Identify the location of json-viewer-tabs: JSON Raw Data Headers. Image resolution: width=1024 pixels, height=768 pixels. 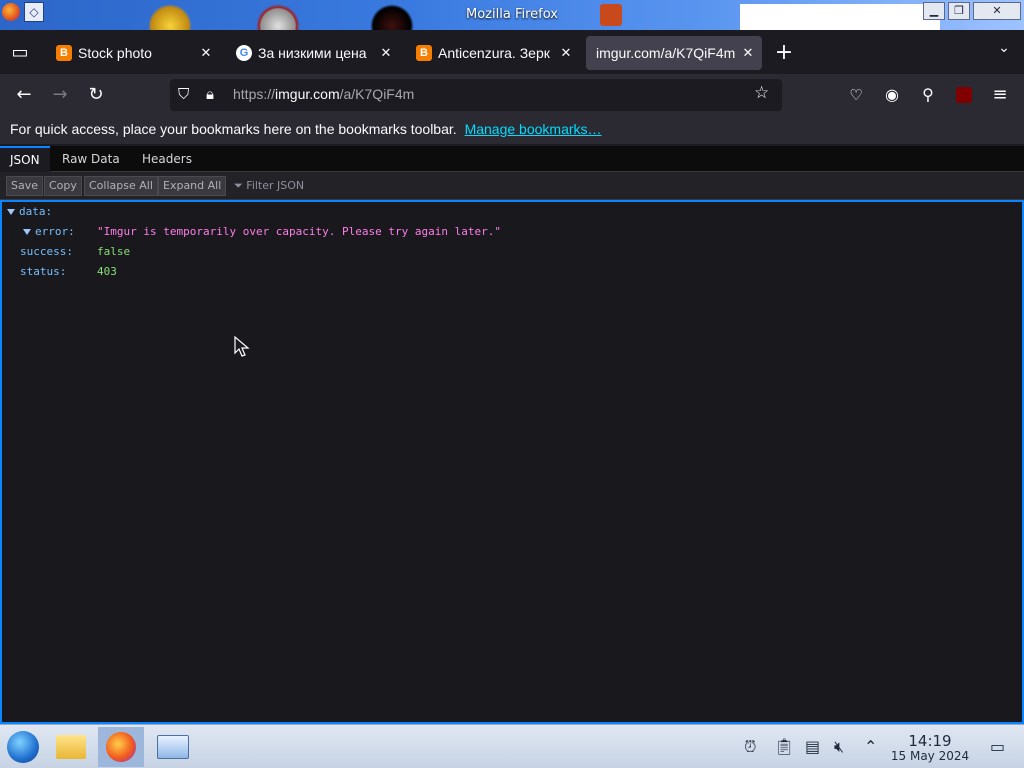
(512, 159).